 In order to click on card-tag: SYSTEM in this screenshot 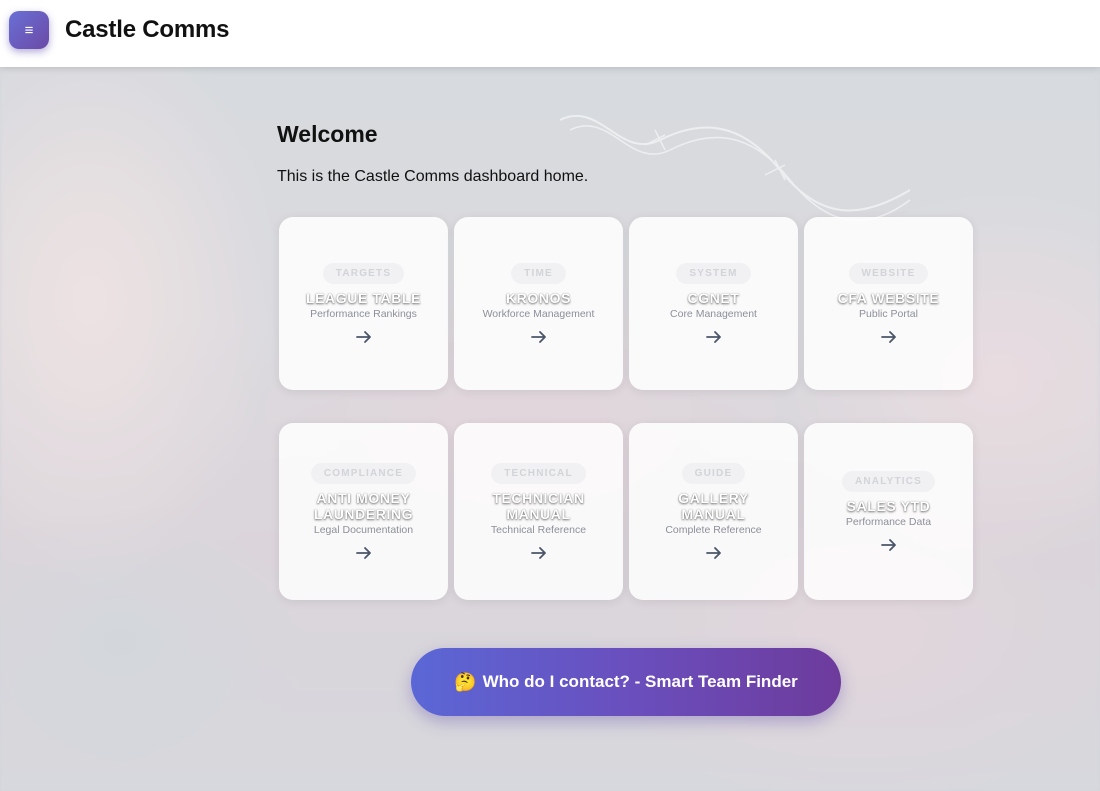, I will do `click(713, 273)`.